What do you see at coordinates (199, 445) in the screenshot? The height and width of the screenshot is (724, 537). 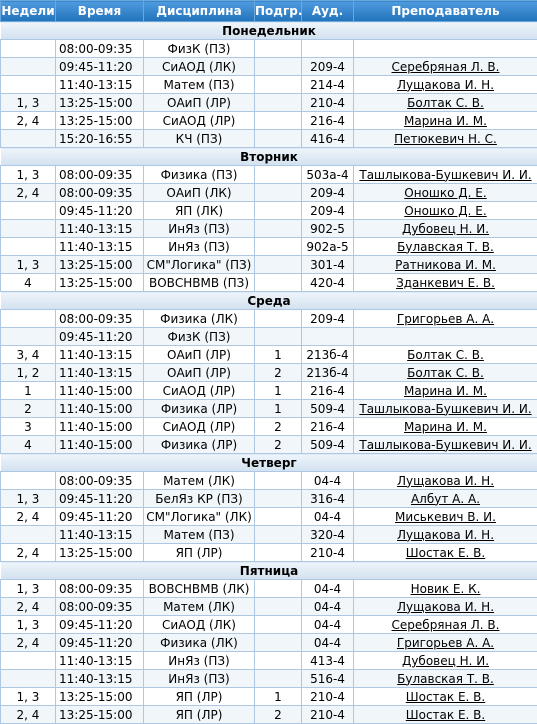 I see `subject-cell: Физика (ЛР)` at bounding box center [199, 445].